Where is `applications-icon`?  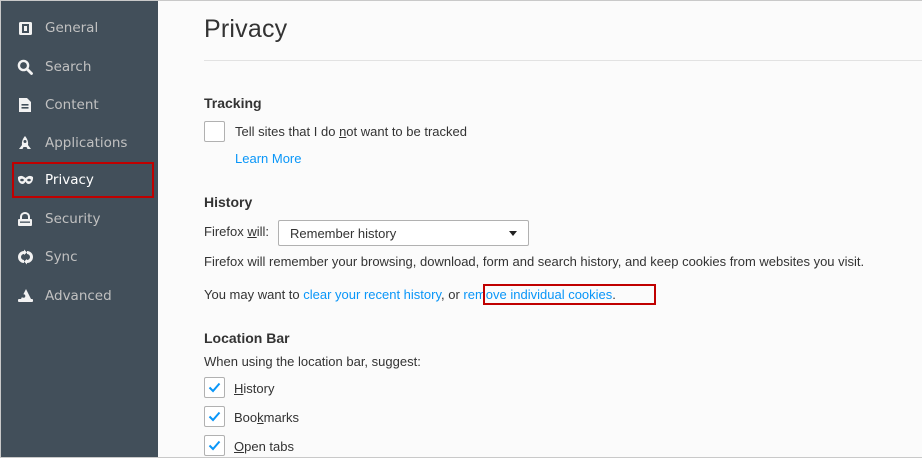 applications-icon is located at coordinates (25, 143).